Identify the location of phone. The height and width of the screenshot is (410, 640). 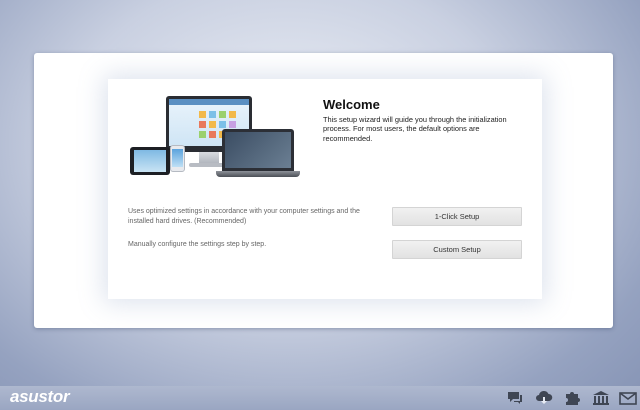
(177, 158).